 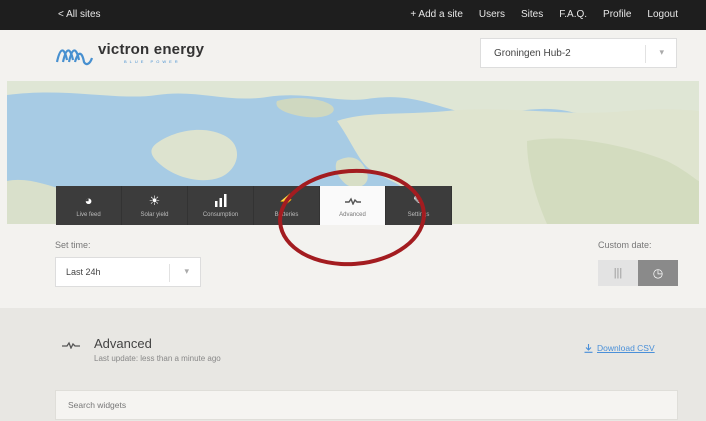 What do you see at coordinates (220, 201) in the screenshot?
I see `bar-chart-icon` at bounding box center [220, 201].